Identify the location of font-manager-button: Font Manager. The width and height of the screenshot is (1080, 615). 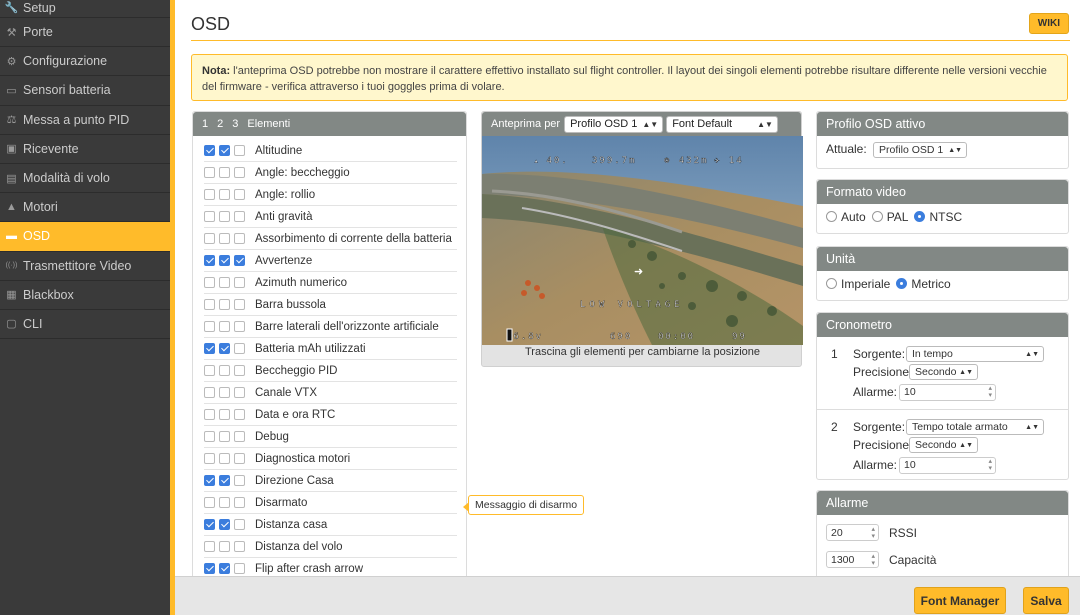
(960, 600).